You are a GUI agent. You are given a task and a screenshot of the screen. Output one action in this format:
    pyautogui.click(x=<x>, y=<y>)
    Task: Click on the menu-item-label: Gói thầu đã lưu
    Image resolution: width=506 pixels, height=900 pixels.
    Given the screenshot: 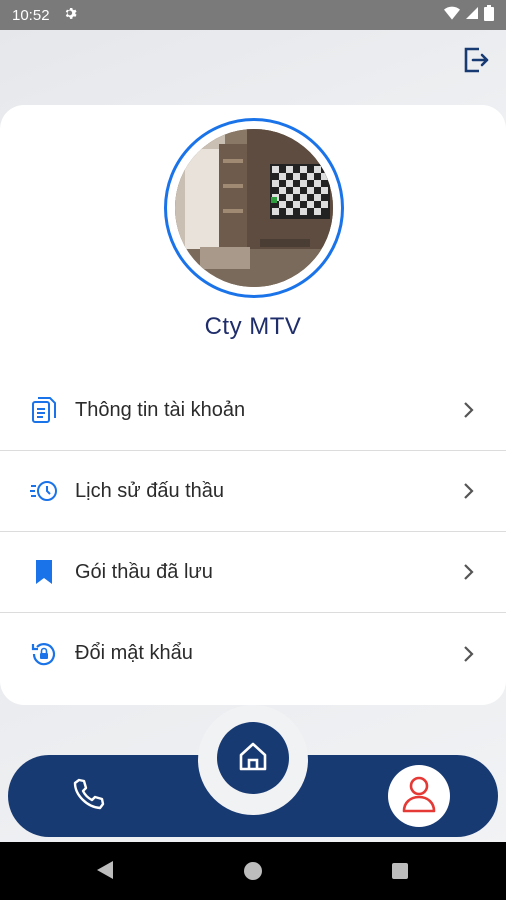 What is the action you would take?
    pyautogui.click(x=144, y=571)
    